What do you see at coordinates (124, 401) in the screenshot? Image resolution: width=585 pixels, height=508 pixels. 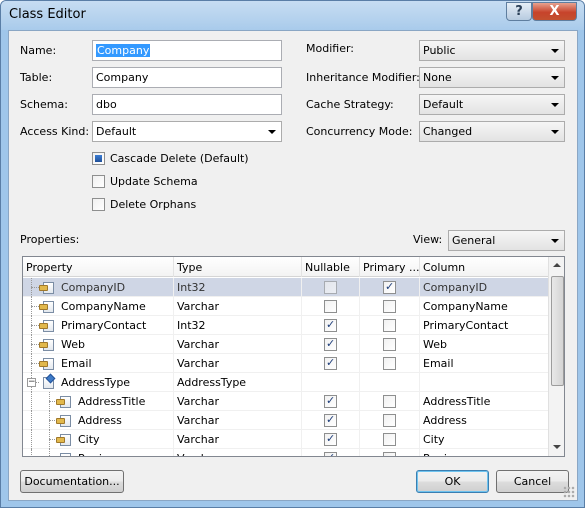 I see `property-name-cell: AddressTitle` at bounding box center [124, 401].